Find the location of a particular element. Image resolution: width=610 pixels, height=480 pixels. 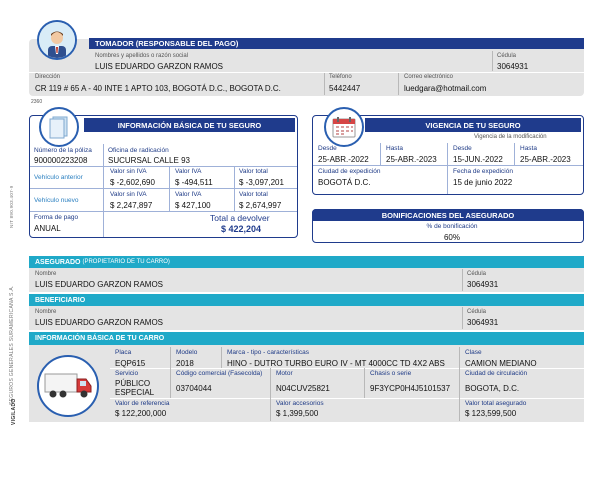

nuevo-total: $ 2,674,997 is located at coordinates (260, 205).